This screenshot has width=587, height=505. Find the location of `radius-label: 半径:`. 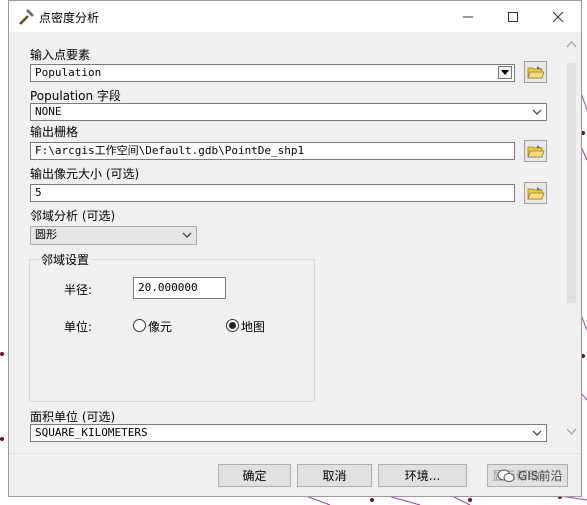

radius-label: 半径: is located at coordinates (78, 290).